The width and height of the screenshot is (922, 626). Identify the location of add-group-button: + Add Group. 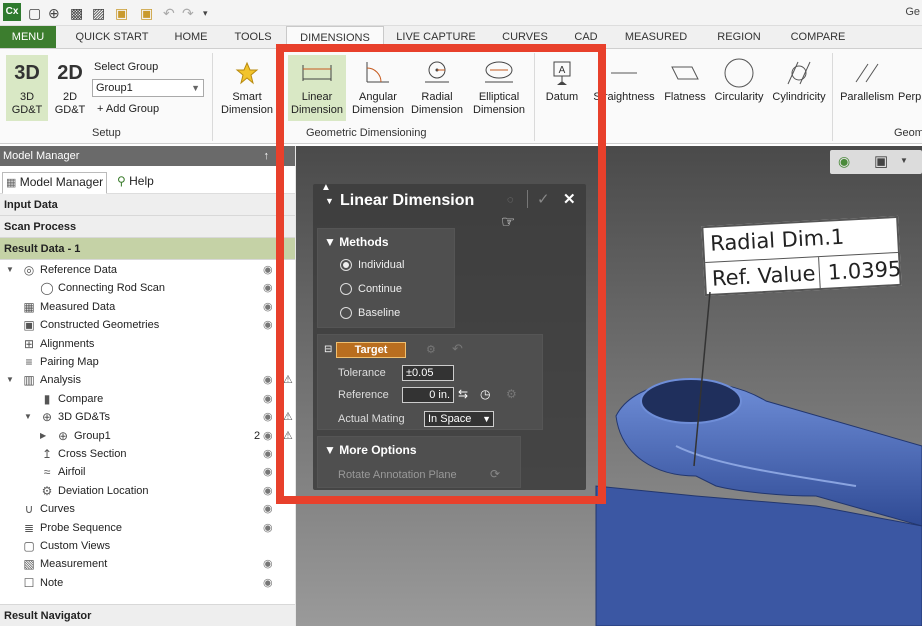
(128, 109).